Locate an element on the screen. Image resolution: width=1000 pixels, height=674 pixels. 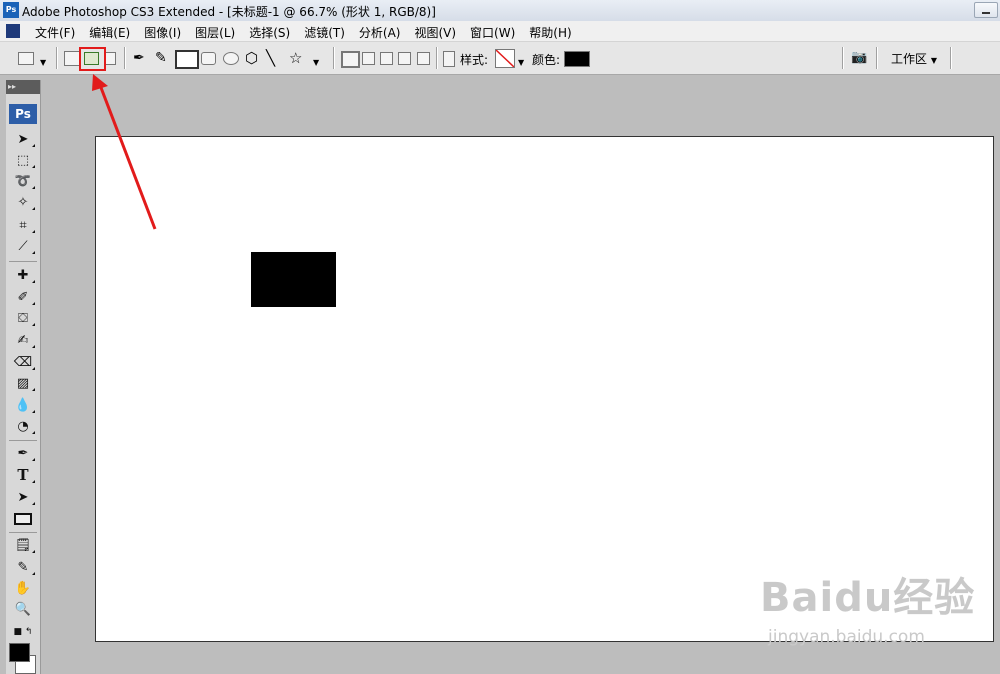
style-label: 样式: is located at coordinates (474, 60).